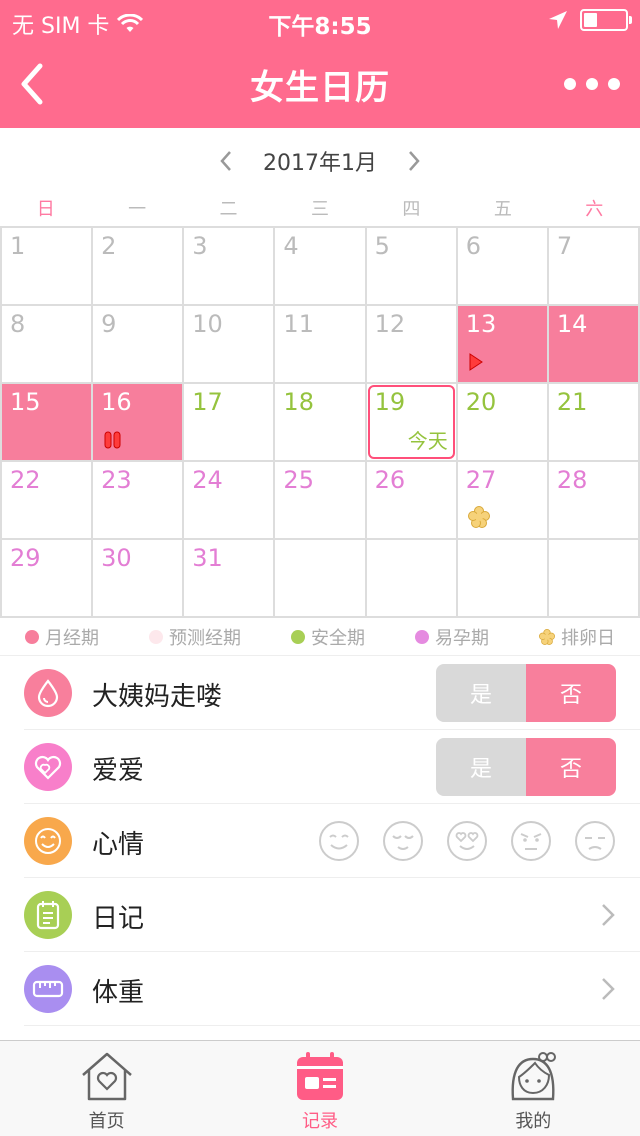  I want to click on next-month-button, so click(414, 161).